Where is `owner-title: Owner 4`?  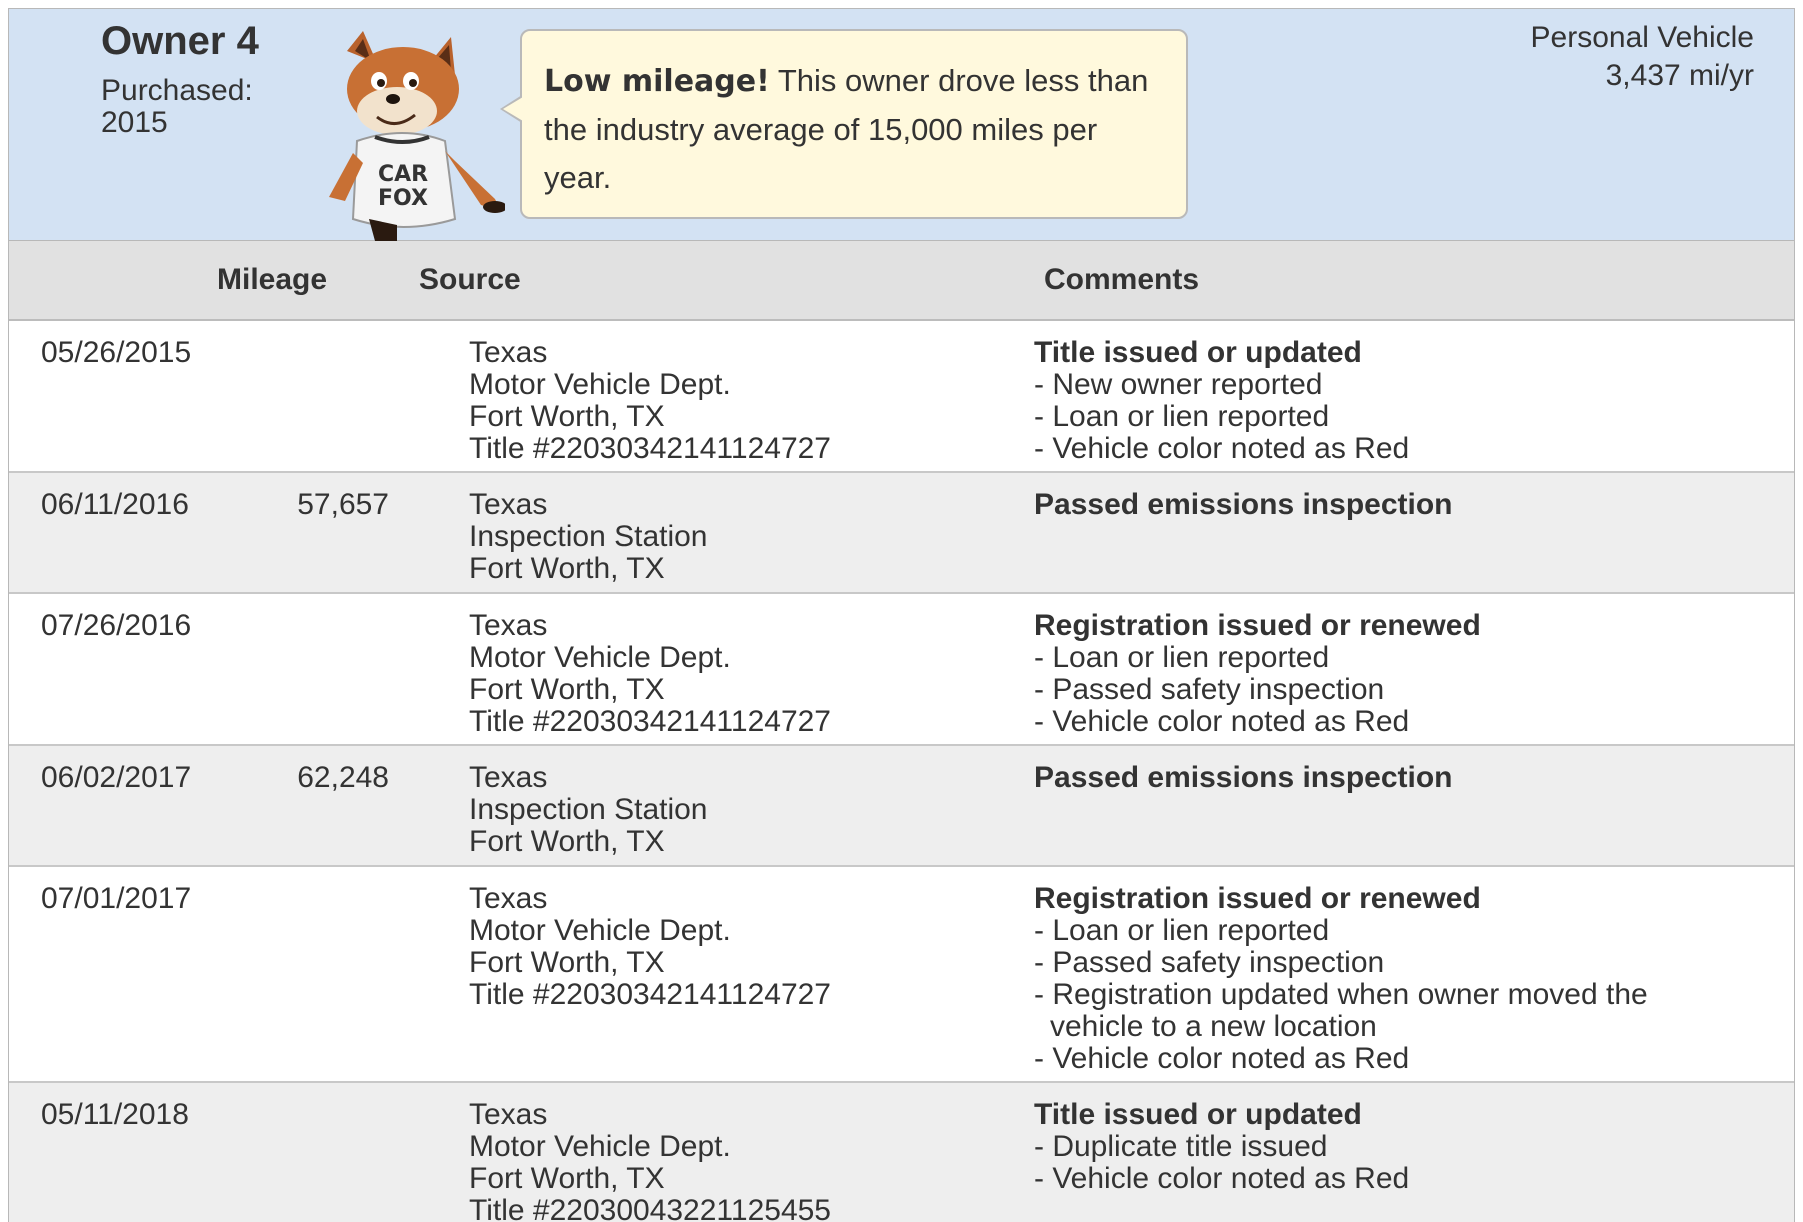 owner-title: Owner 4 is located at coordinates (180, 41).